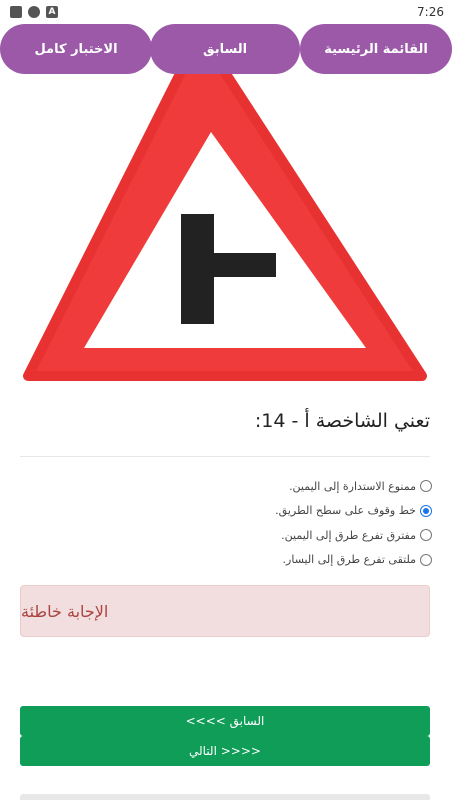  I want to click on status-bar: A 7:26, so click(226, 12).